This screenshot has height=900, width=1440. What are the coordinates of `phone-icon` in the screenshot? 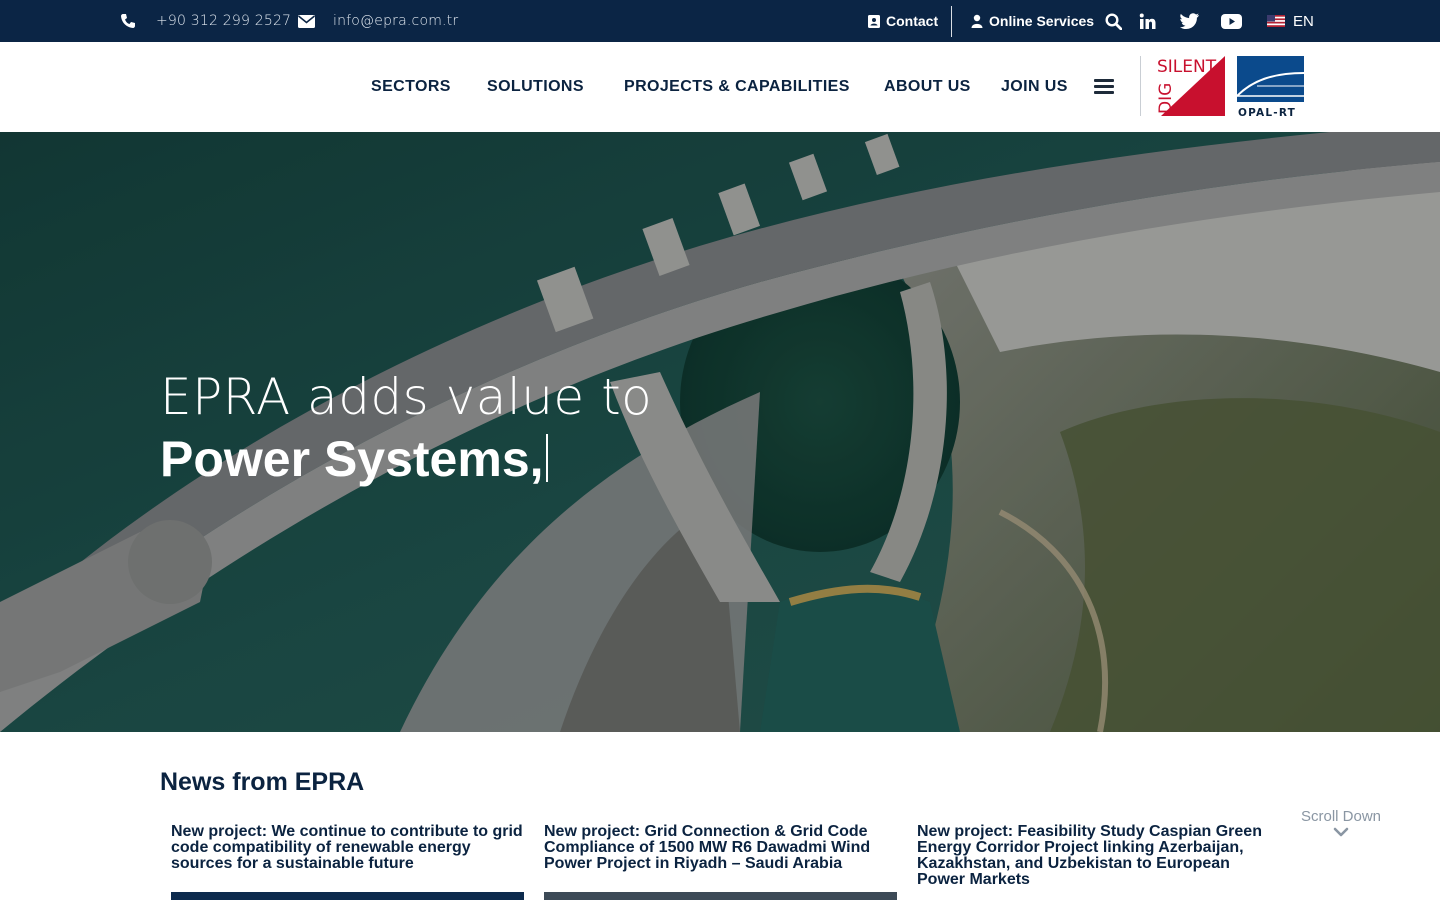 It's located at (128, 21).